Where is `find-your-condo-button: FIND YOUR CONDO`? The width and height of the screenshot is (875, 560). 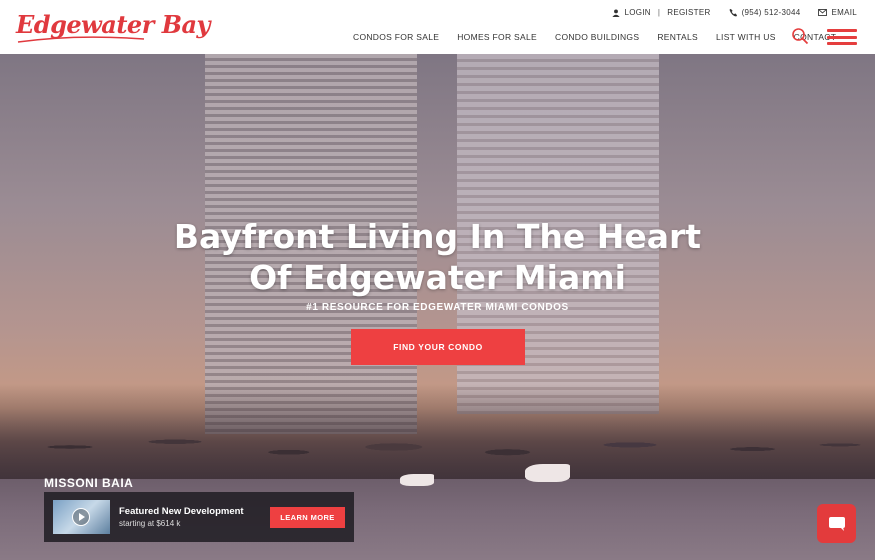 find-your-condo-button: FIND YOUR CONDO is located at coordinates (438, 347).